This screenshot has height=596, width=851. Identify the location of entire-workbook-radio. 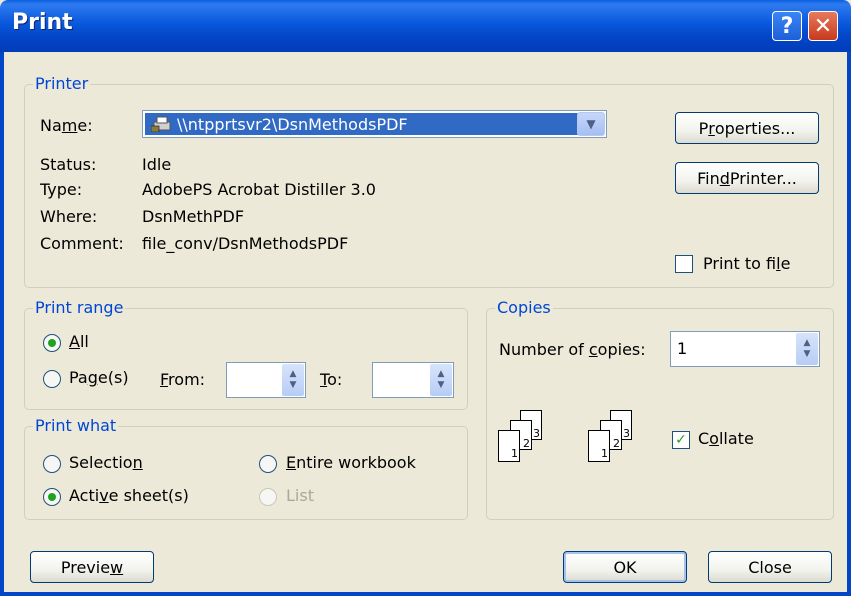
(268, 464).